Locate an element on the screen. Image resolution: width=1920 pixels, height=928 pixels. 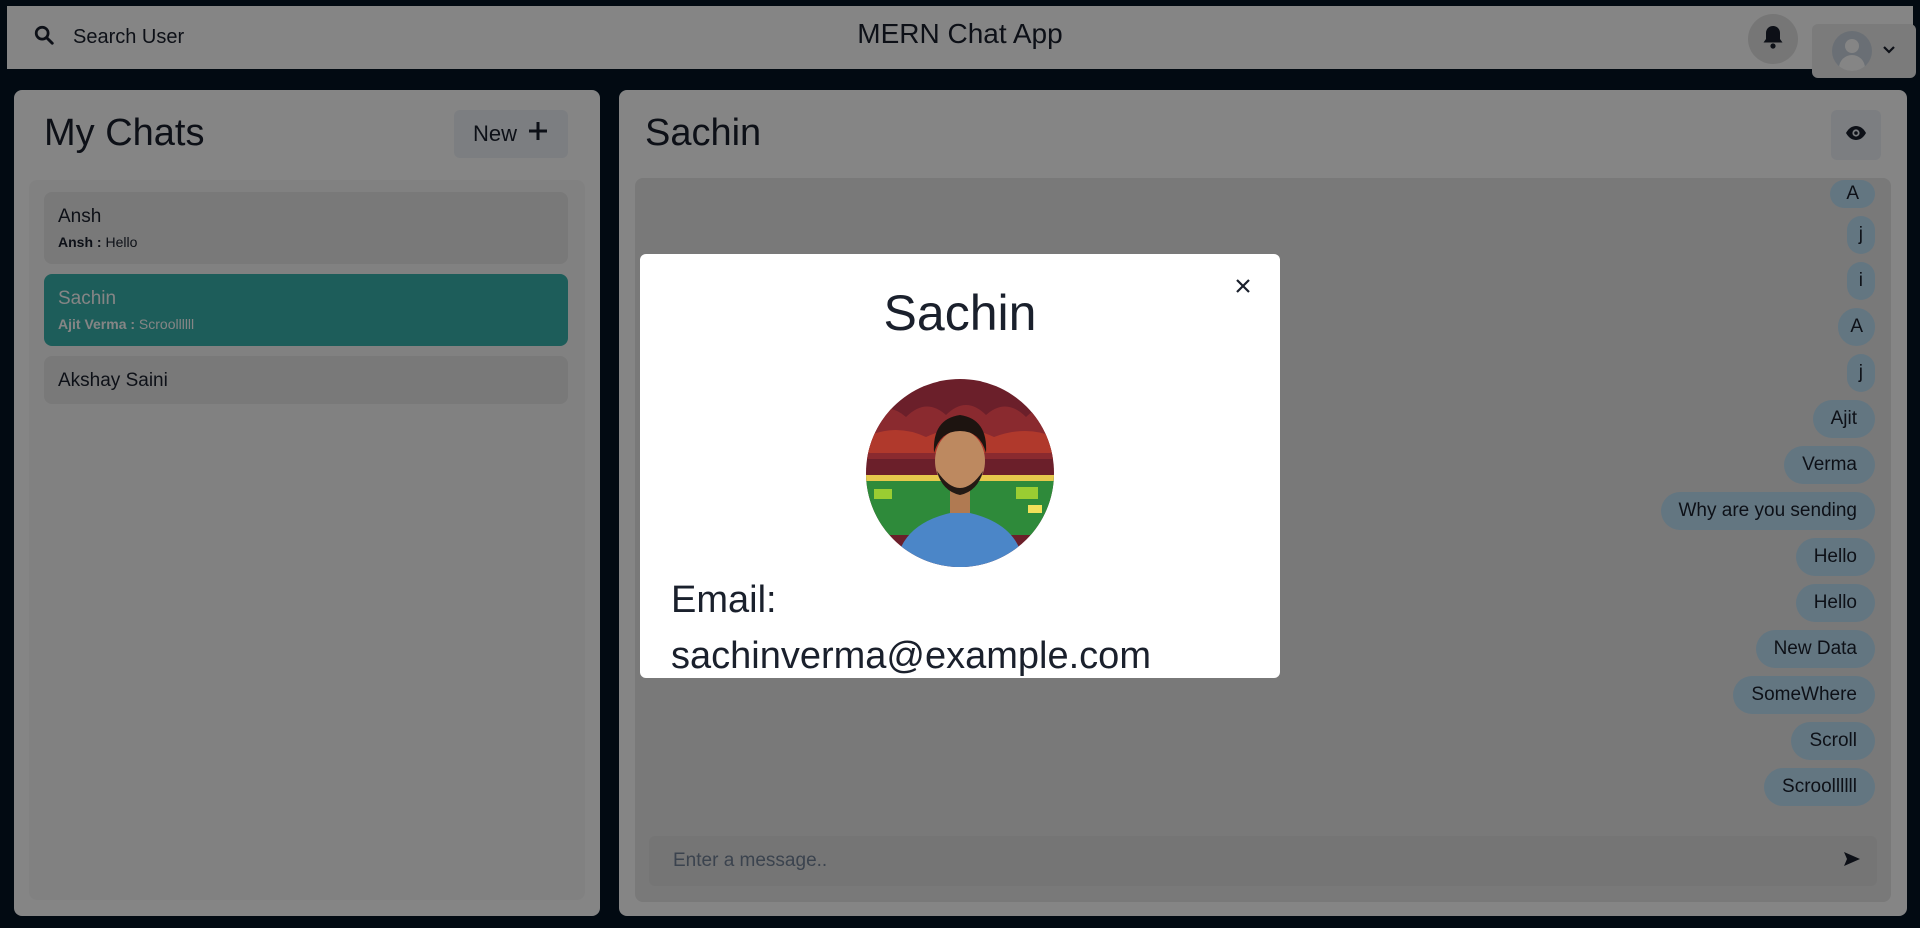
email-value: sachinverma@example.com is located at coordinates (911, 656).